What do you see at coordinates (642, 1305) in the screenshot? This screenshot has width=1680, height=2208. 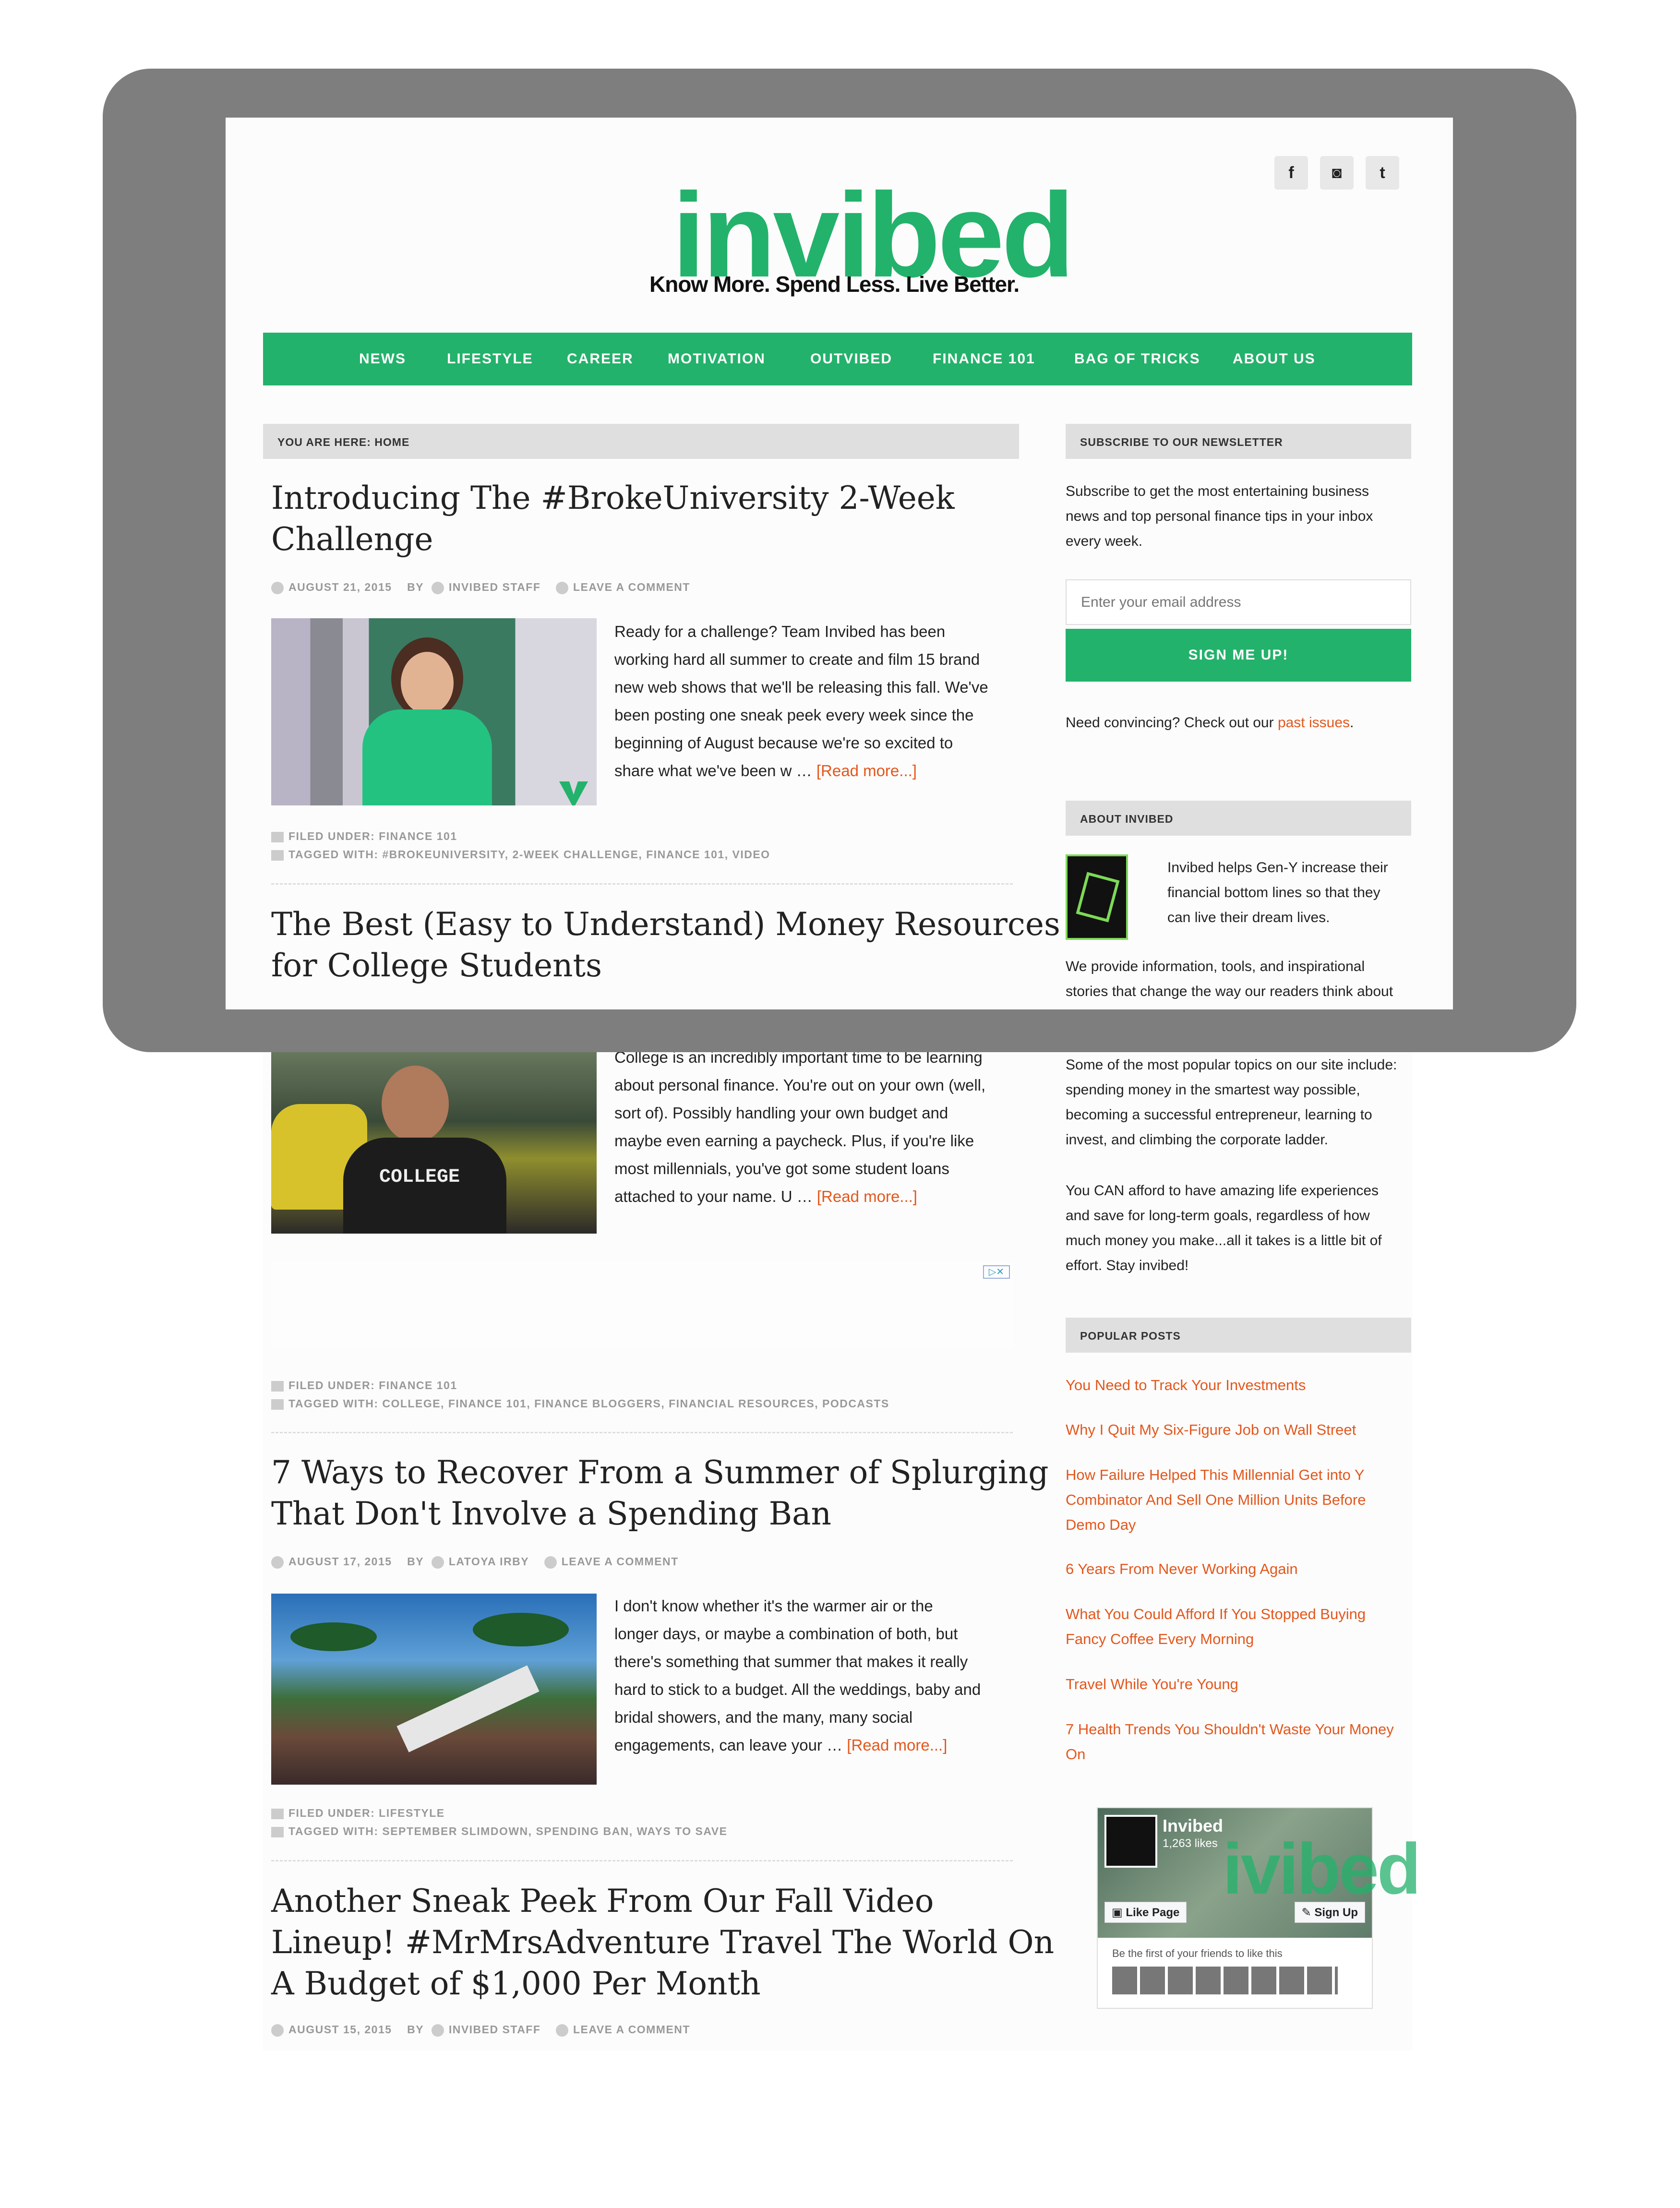 I see `ad-slot: ▷✕` at bounding box center [642, 1305].